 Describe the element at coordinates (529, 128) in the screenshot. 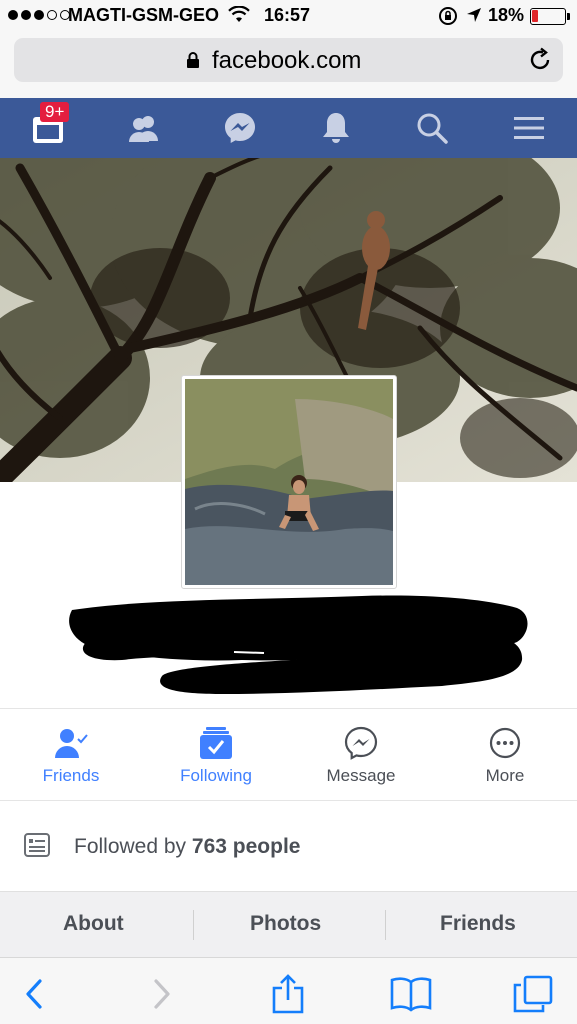

I see `menu-icon` at that location.